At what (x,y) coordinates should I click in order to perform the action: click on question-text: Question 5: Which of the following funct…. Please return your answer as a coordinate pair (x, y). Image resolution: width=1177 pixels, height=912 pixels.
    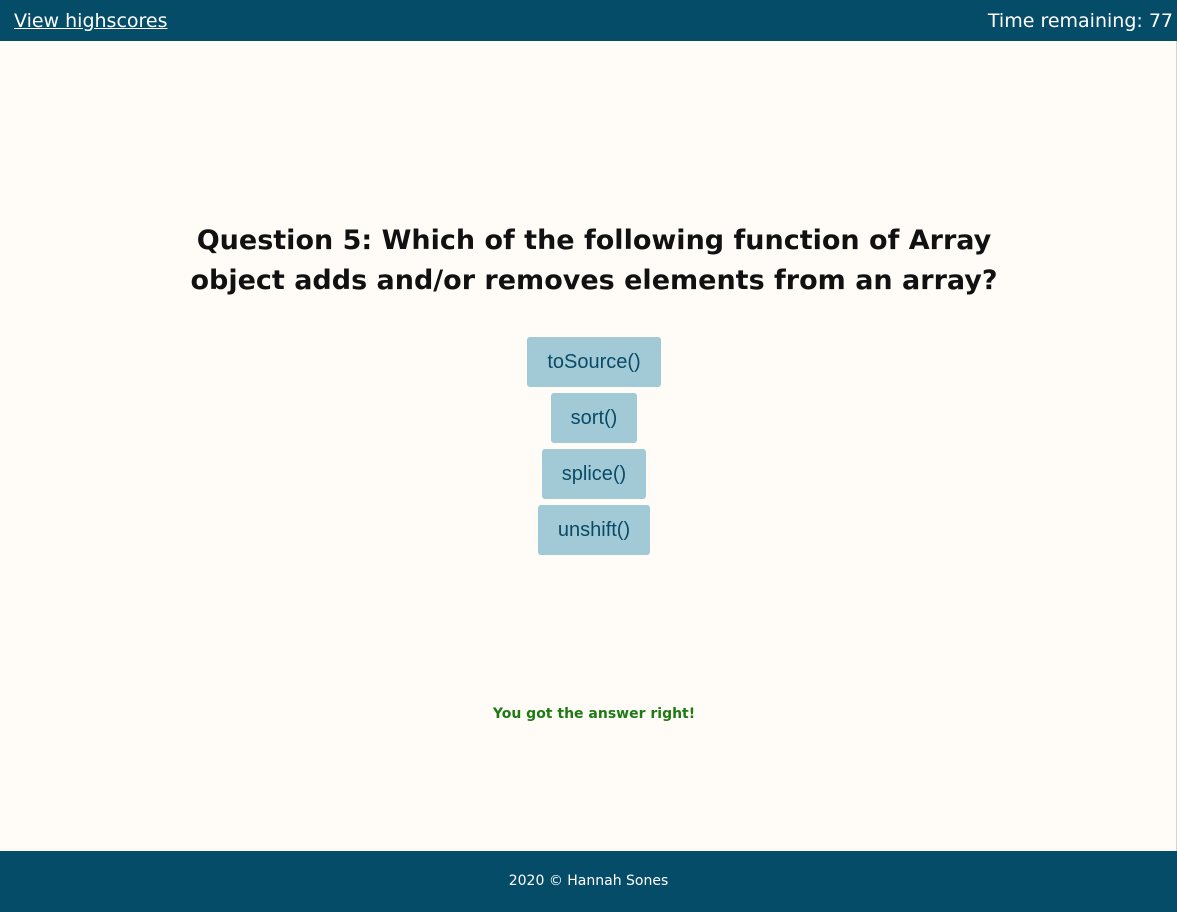
    Looking at the image, I should click on (594, 260).